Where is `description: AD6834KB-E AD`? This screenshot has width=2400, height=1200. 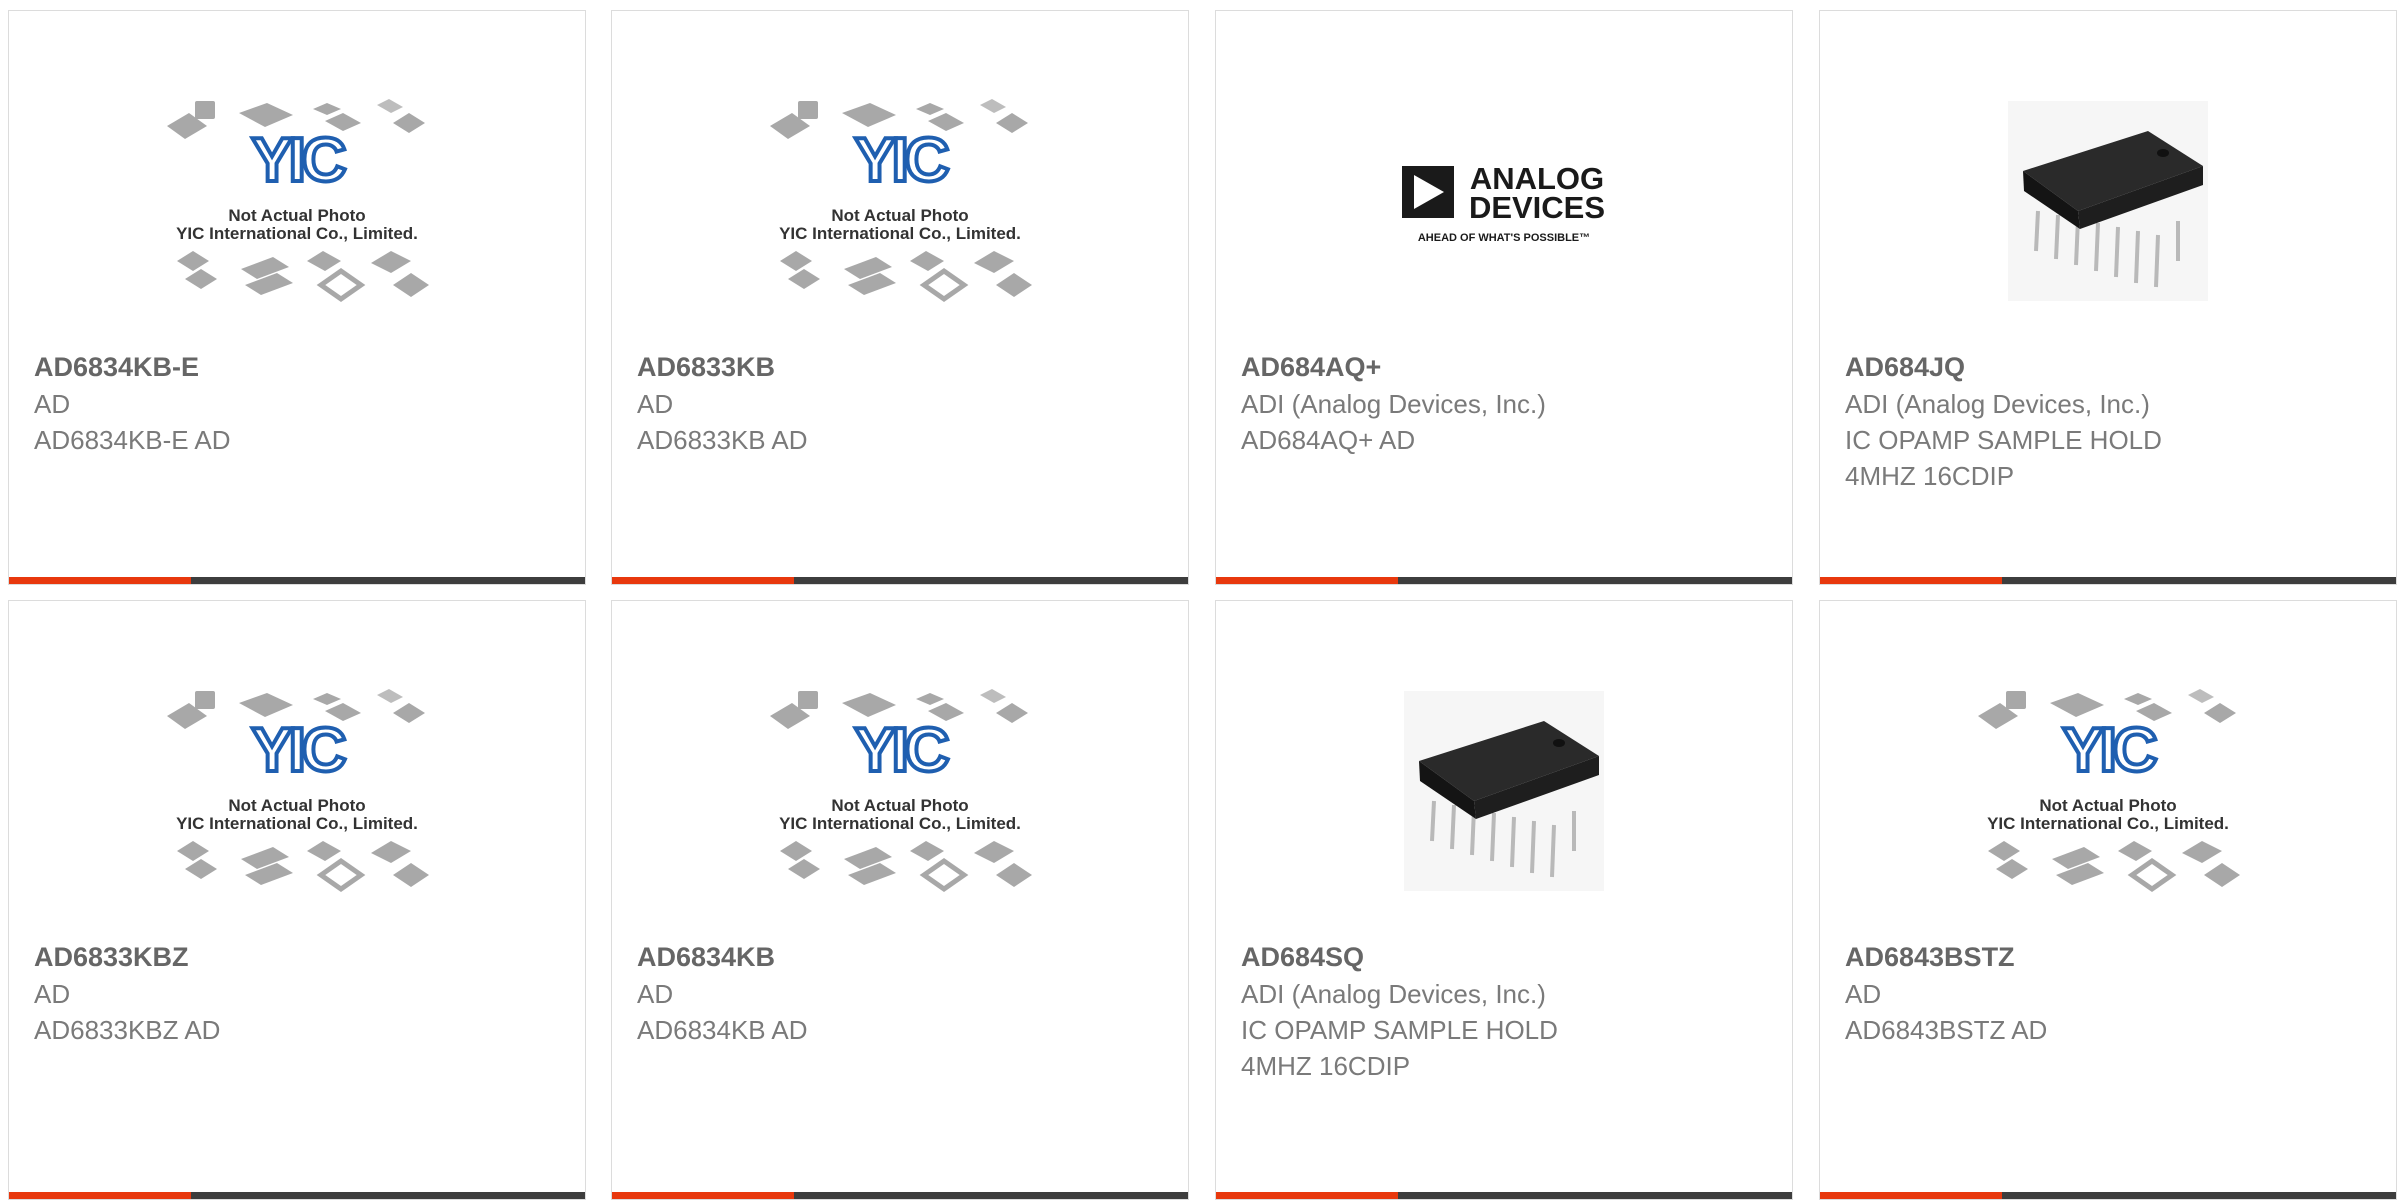
description: AD6834KB-E AD is located at coordinates (132, 440).